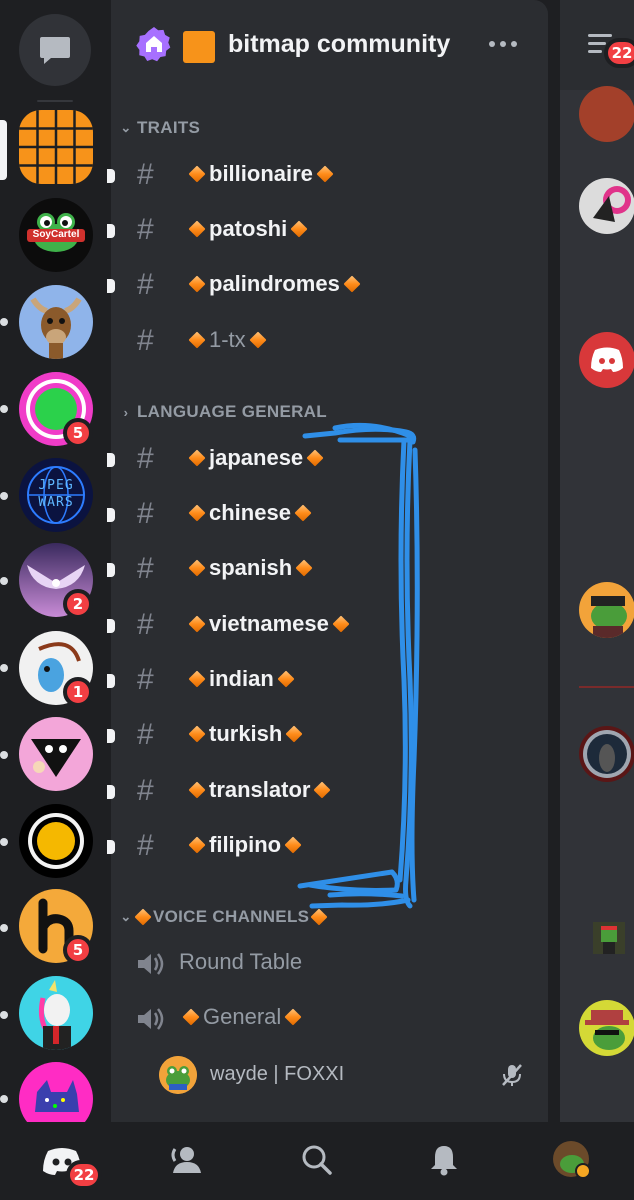 The height and width of the screenshot is (1200, 634). Describe the element at coordinates (56, 754) in the screenshot. I see `server-triangle` at that location.